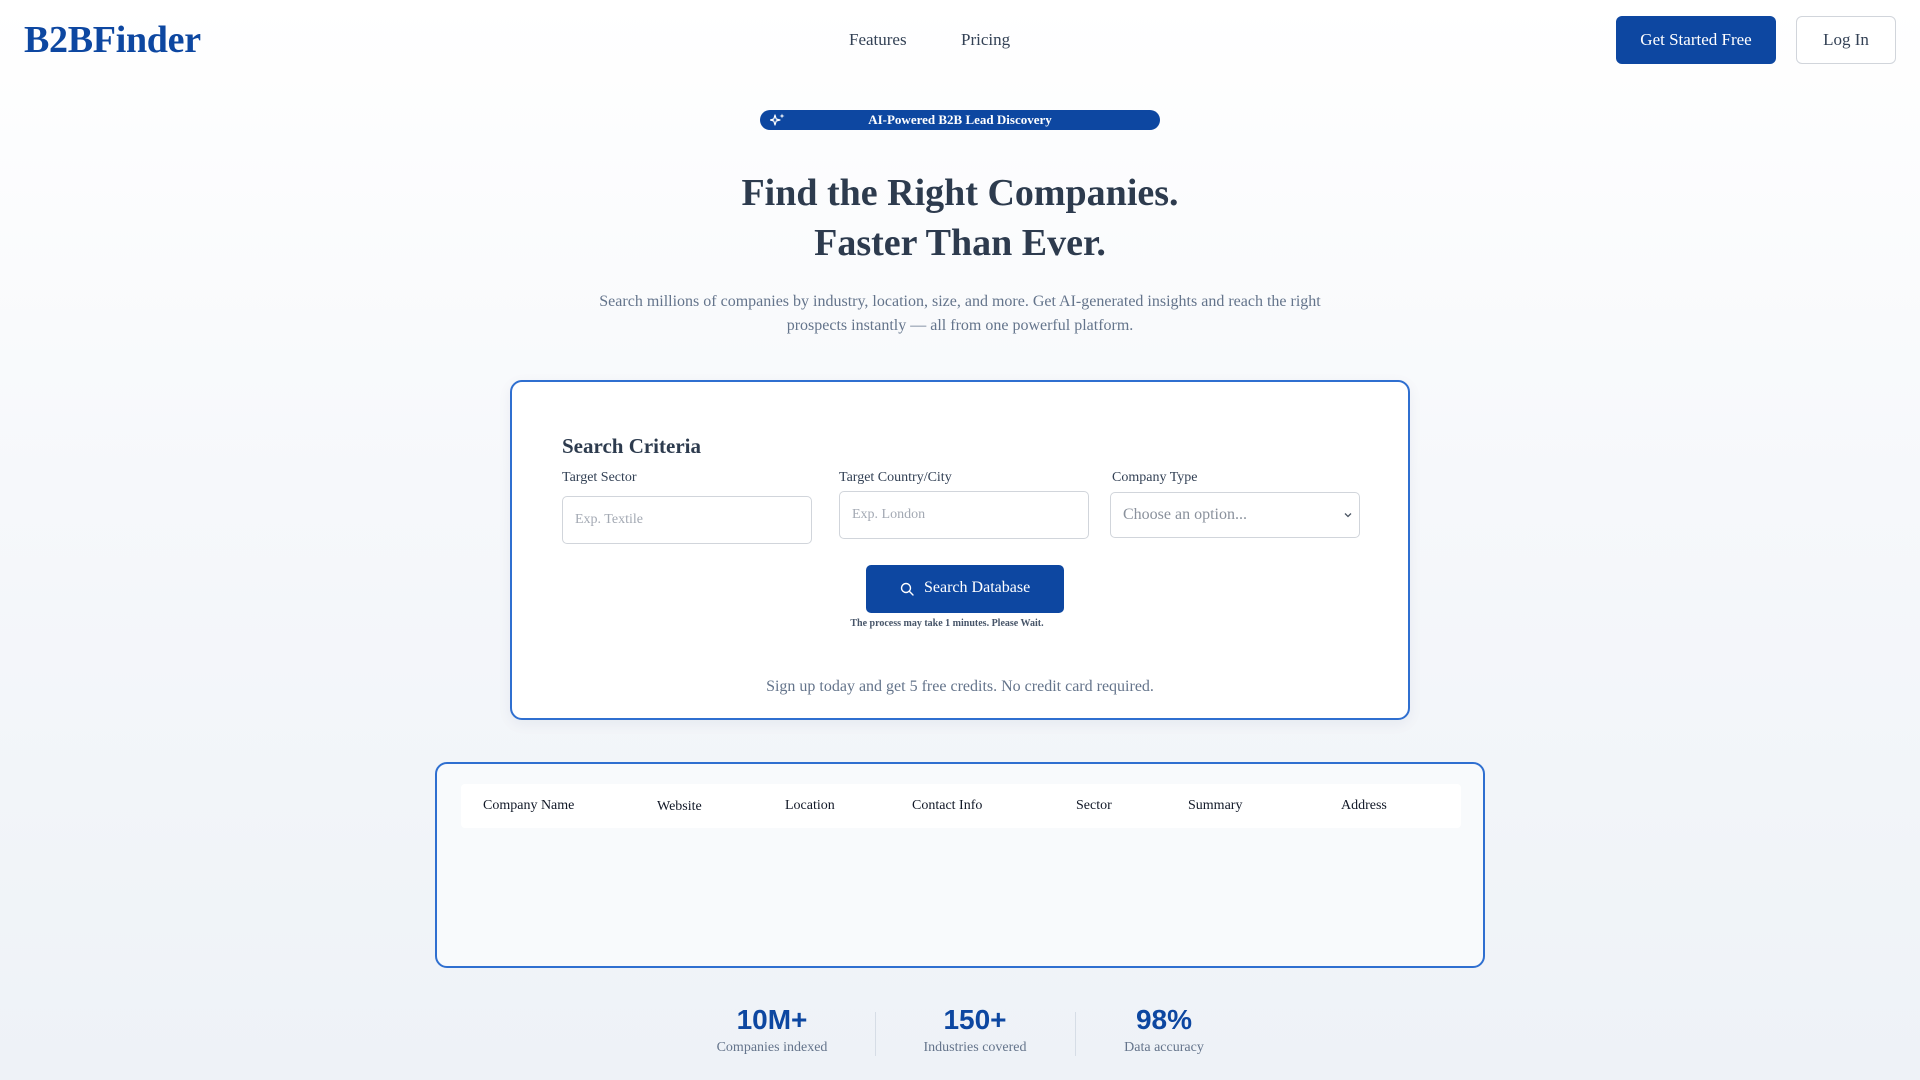 This screenshot has width=1920, height=1080. I want to click on column-header-address: Address, so click(1364, 805).